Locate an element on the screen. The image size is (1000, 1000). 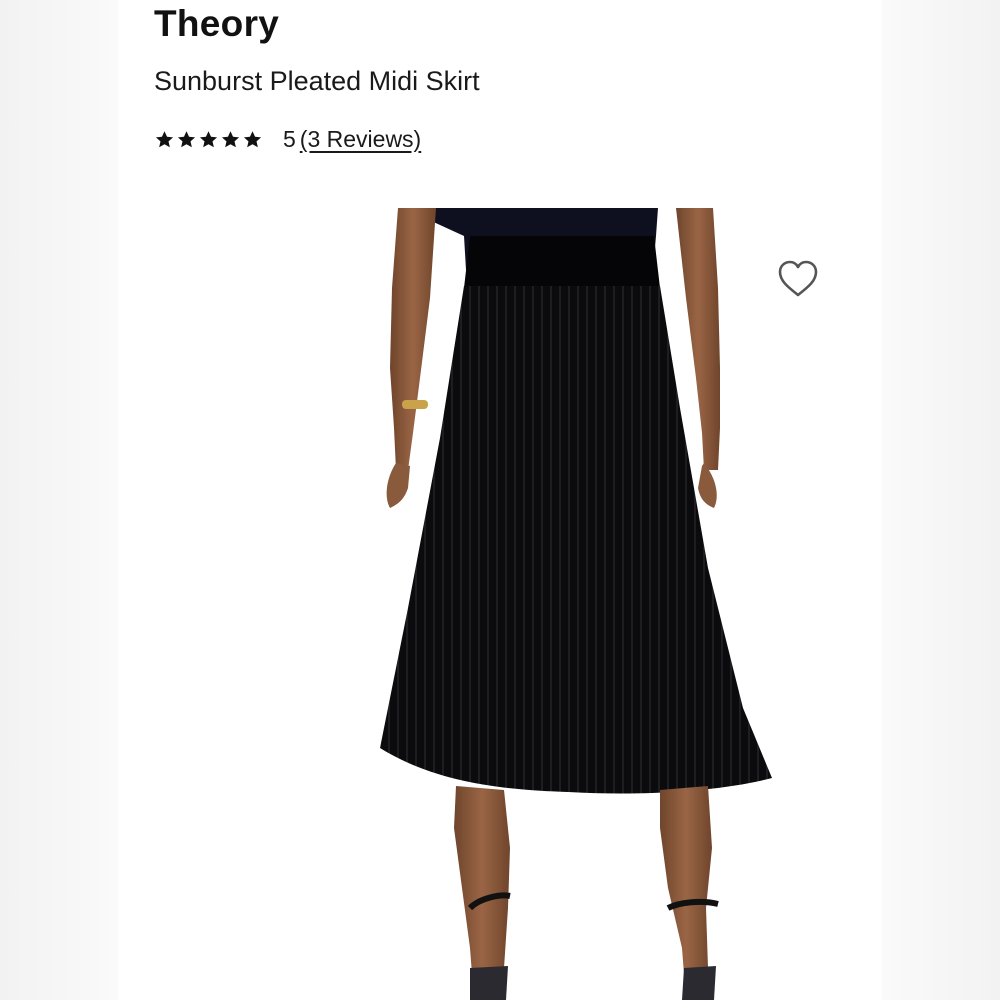
left-margin is located at coordinates (59, 500).